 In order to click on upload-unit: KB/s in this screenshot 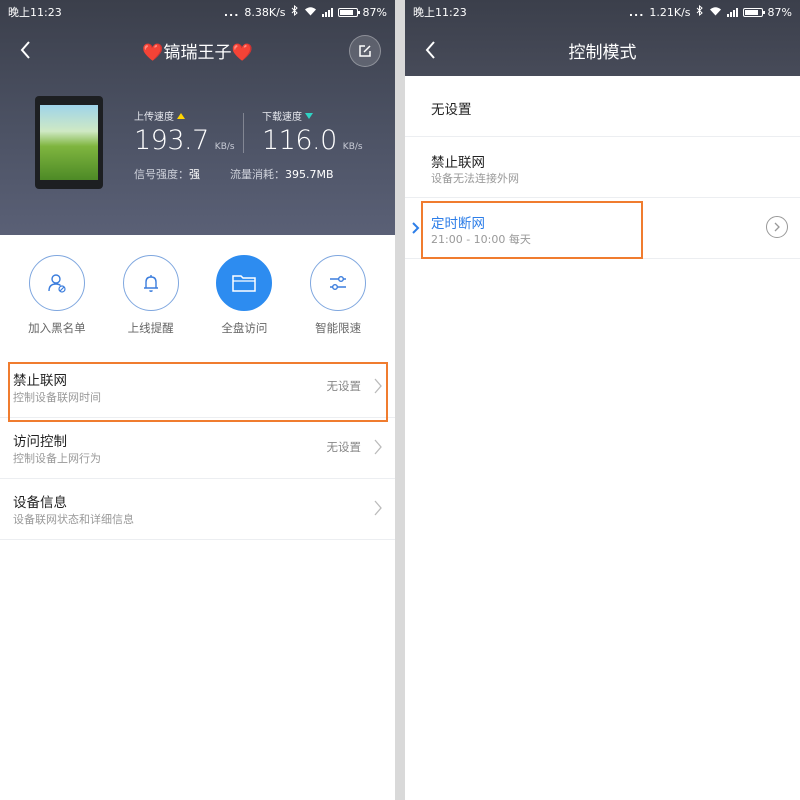, I will do `click(224, 147)`.